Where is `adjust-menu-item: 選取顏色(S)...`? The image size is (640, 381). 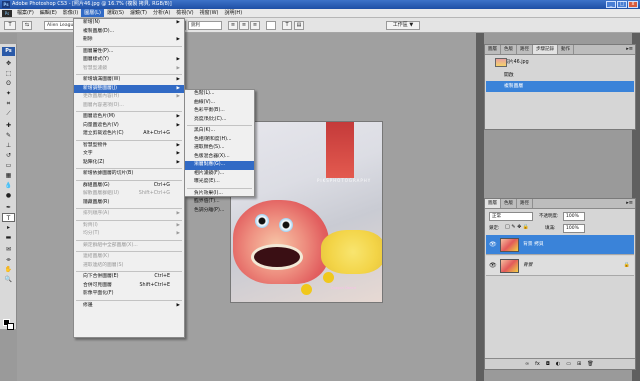 adjust-menu-item: 選取顏色(S)... is located at coordinates (219, 148).